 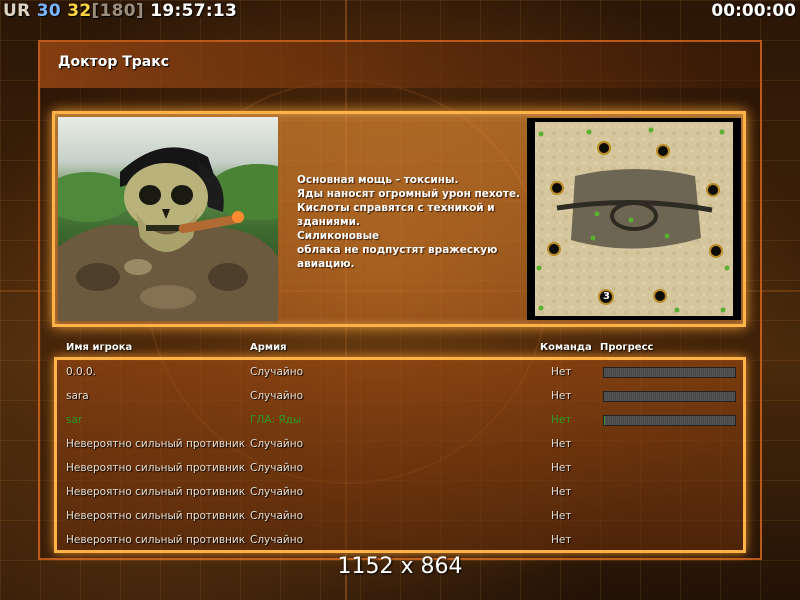 I want to click on minimap-terrain, so click(x=634, y=219).